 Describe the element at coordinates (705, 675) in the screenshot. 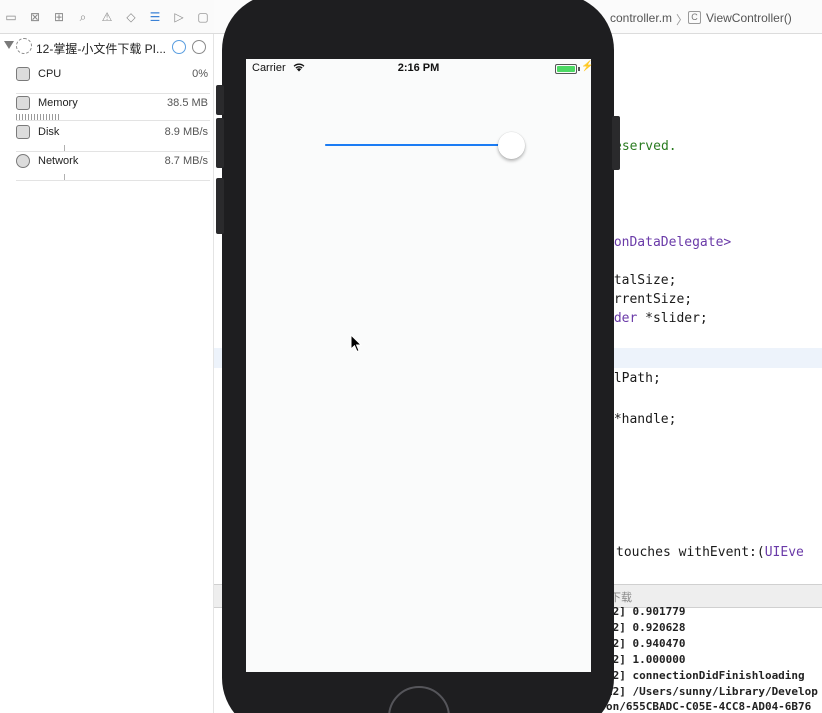

I see `console-line: 12] connectionDidFinishloading` at that location.